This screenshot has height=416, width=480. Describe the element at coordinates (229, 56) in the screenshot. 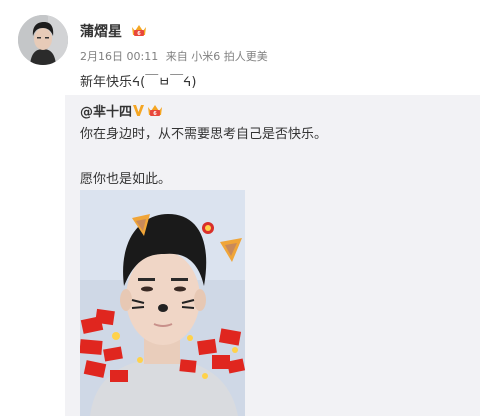

I see `post-source: 小米6 拍人更美` at that location.